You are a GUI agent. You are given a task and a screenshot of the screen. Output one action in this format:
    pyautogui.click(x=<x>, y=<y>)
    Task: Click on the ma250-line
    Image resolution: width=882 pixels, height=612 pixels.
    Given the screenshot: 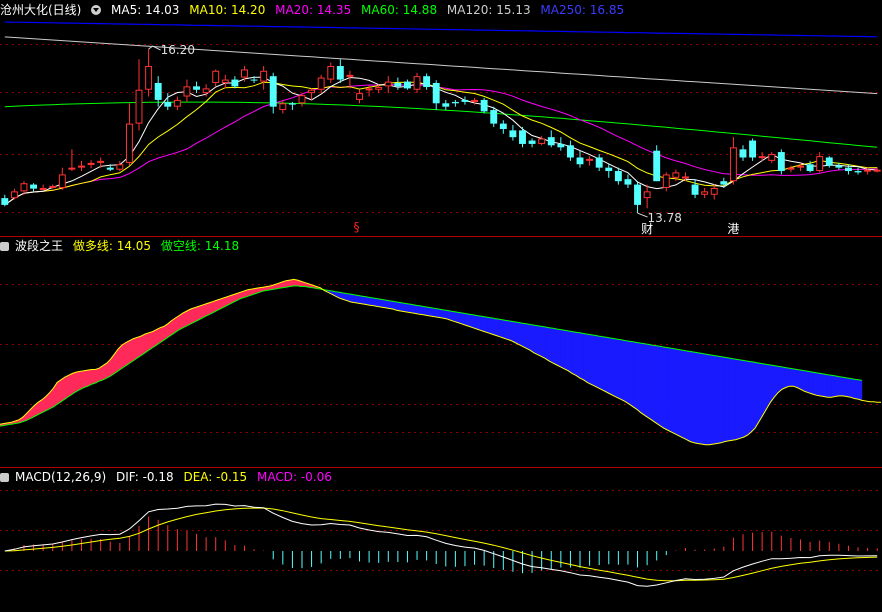 What is the action you would take?
    pyautogui.click(x=441, y=29)
    